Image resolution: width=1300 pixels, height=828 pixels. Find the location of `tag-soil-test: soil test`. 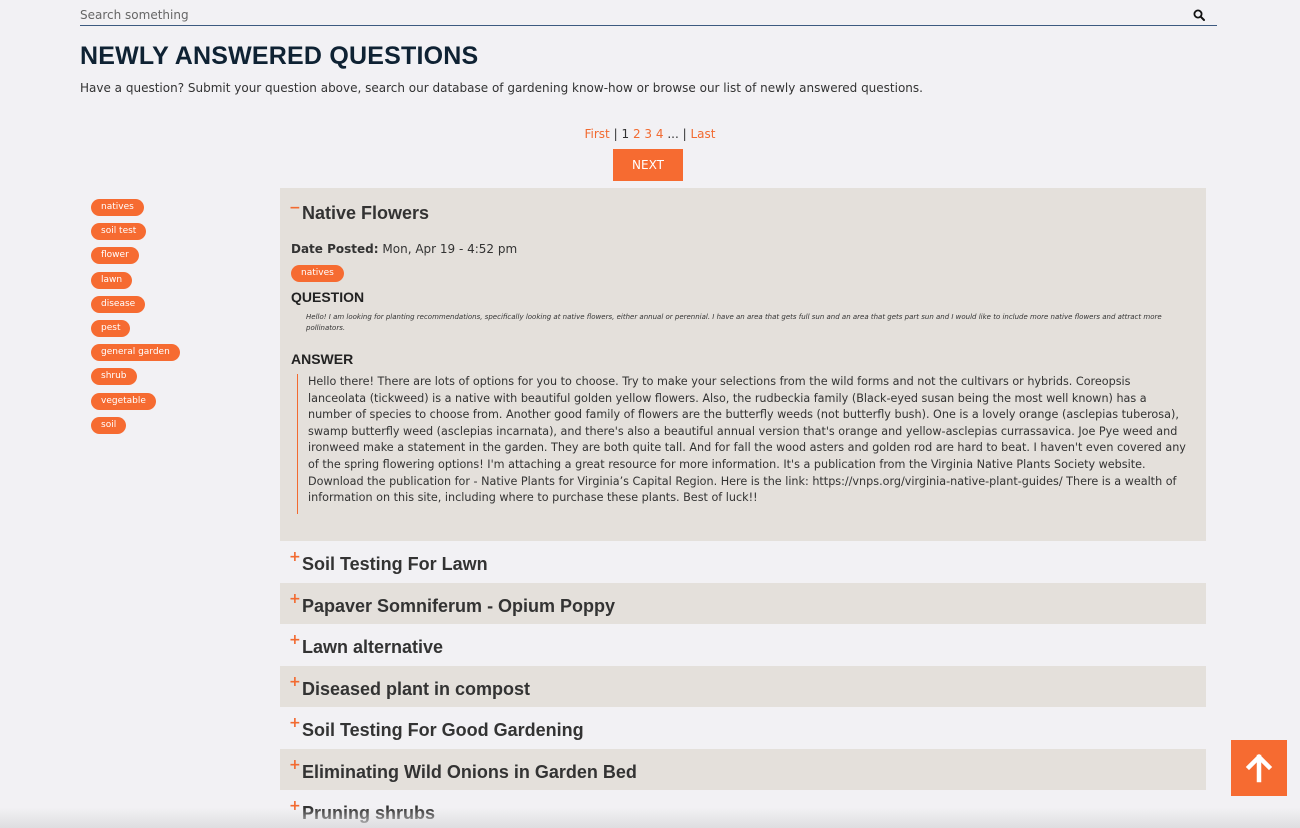

tag-soil-test: soil test is located at coordinates (119, 232).